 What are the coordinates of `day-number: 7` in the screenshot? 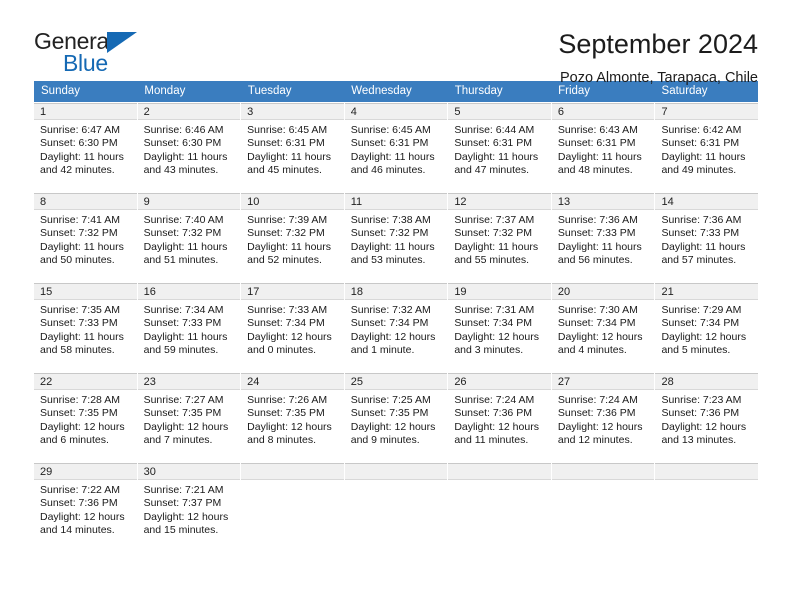 It's located at (707, 111).